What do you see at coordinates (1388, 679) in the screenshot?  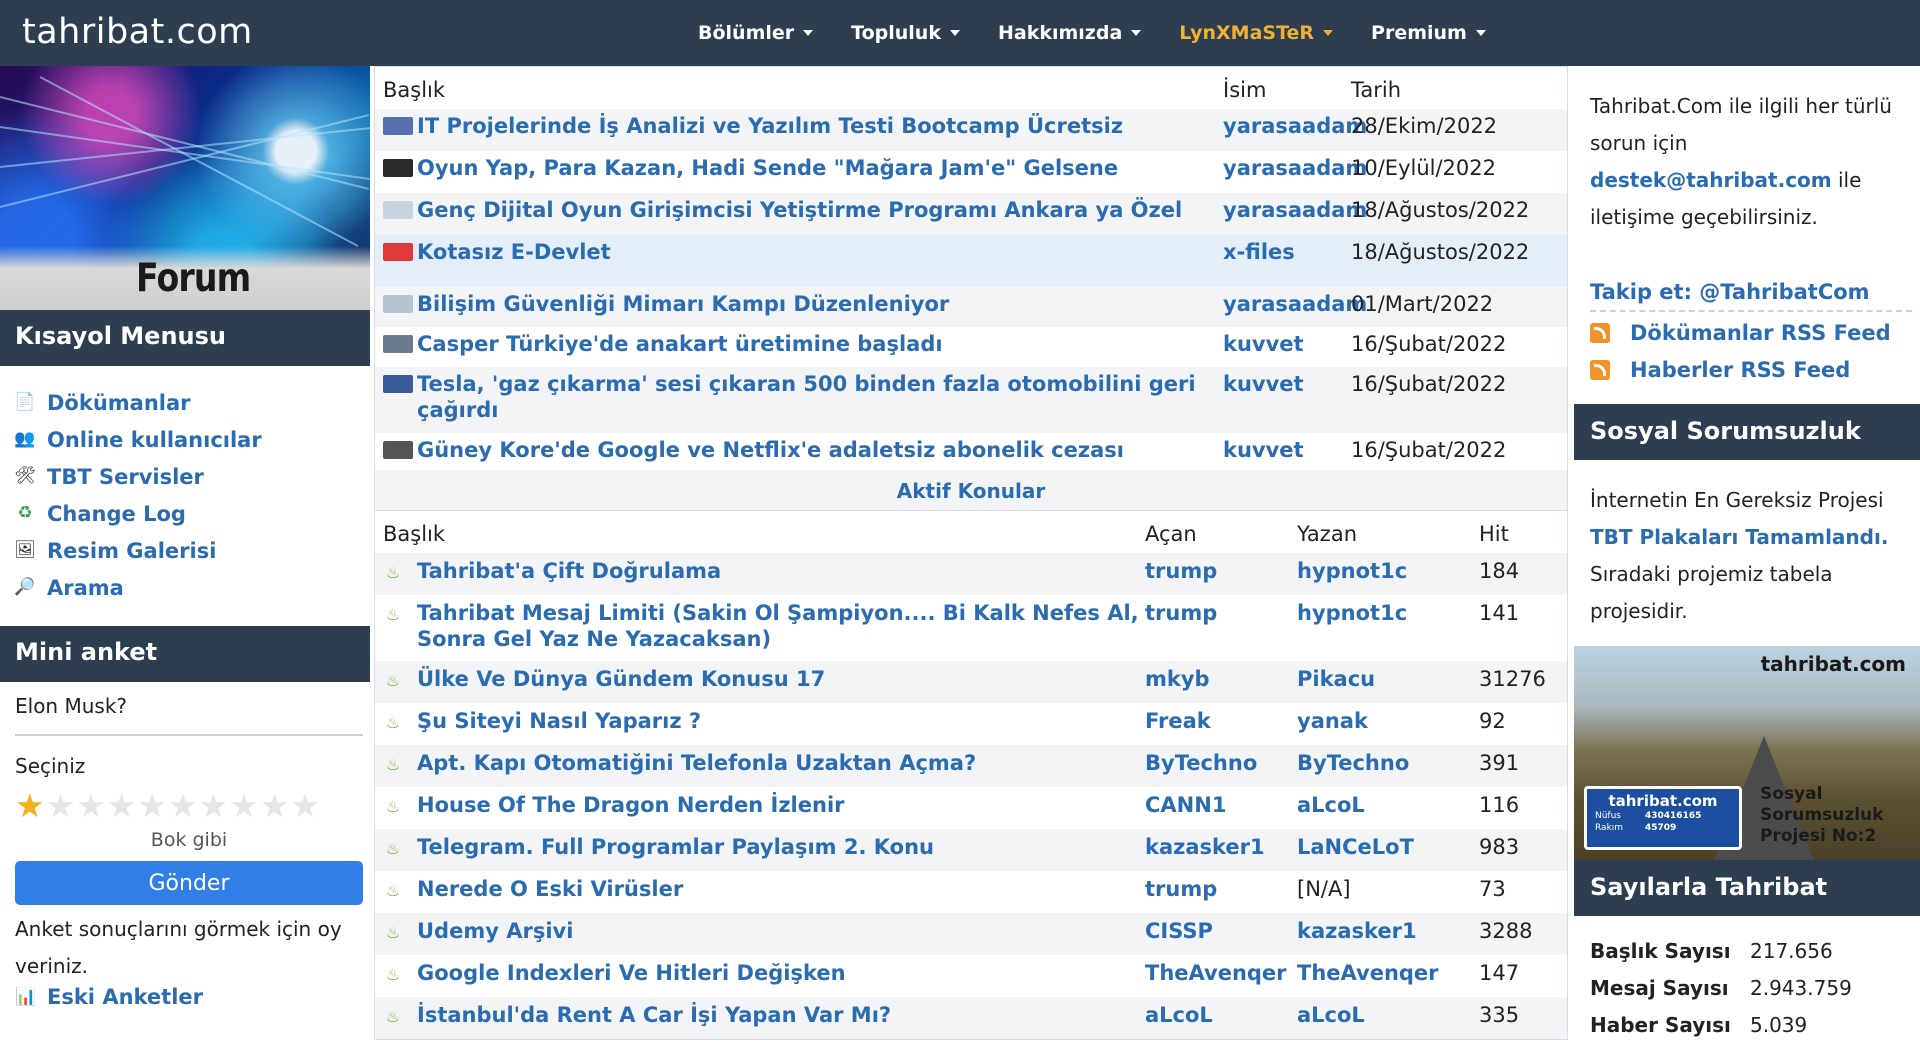 I see `topic-writer-link: Pikacu` at bounding box center [1388, 679].